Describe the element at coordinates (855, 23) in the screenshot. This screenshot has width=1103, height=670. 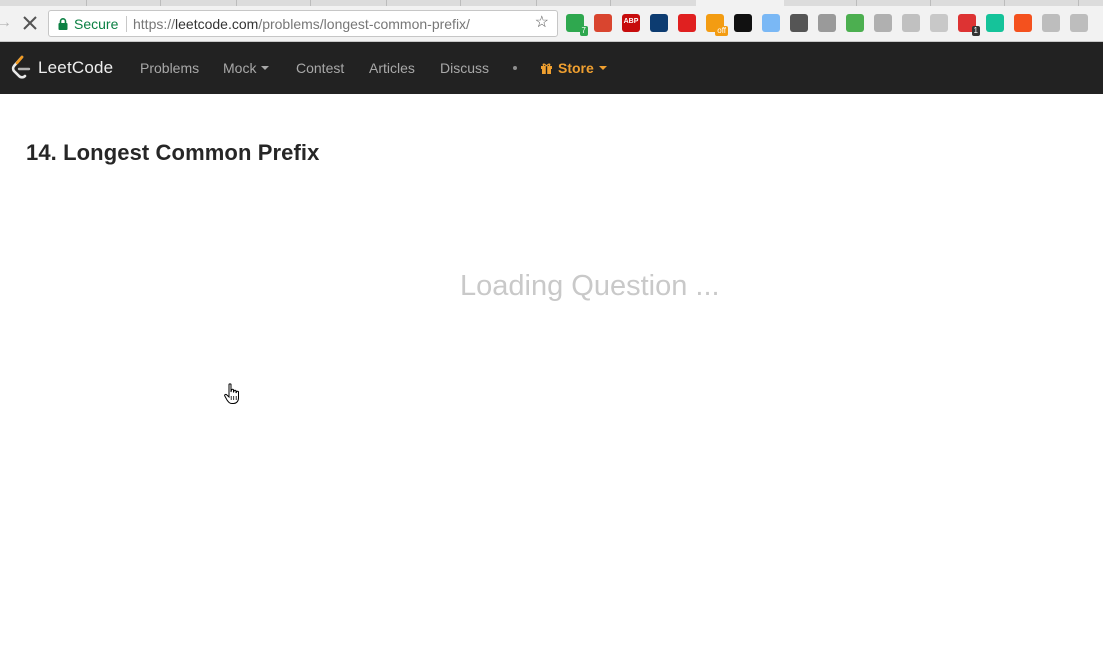
I see `wand-icon` at that location.